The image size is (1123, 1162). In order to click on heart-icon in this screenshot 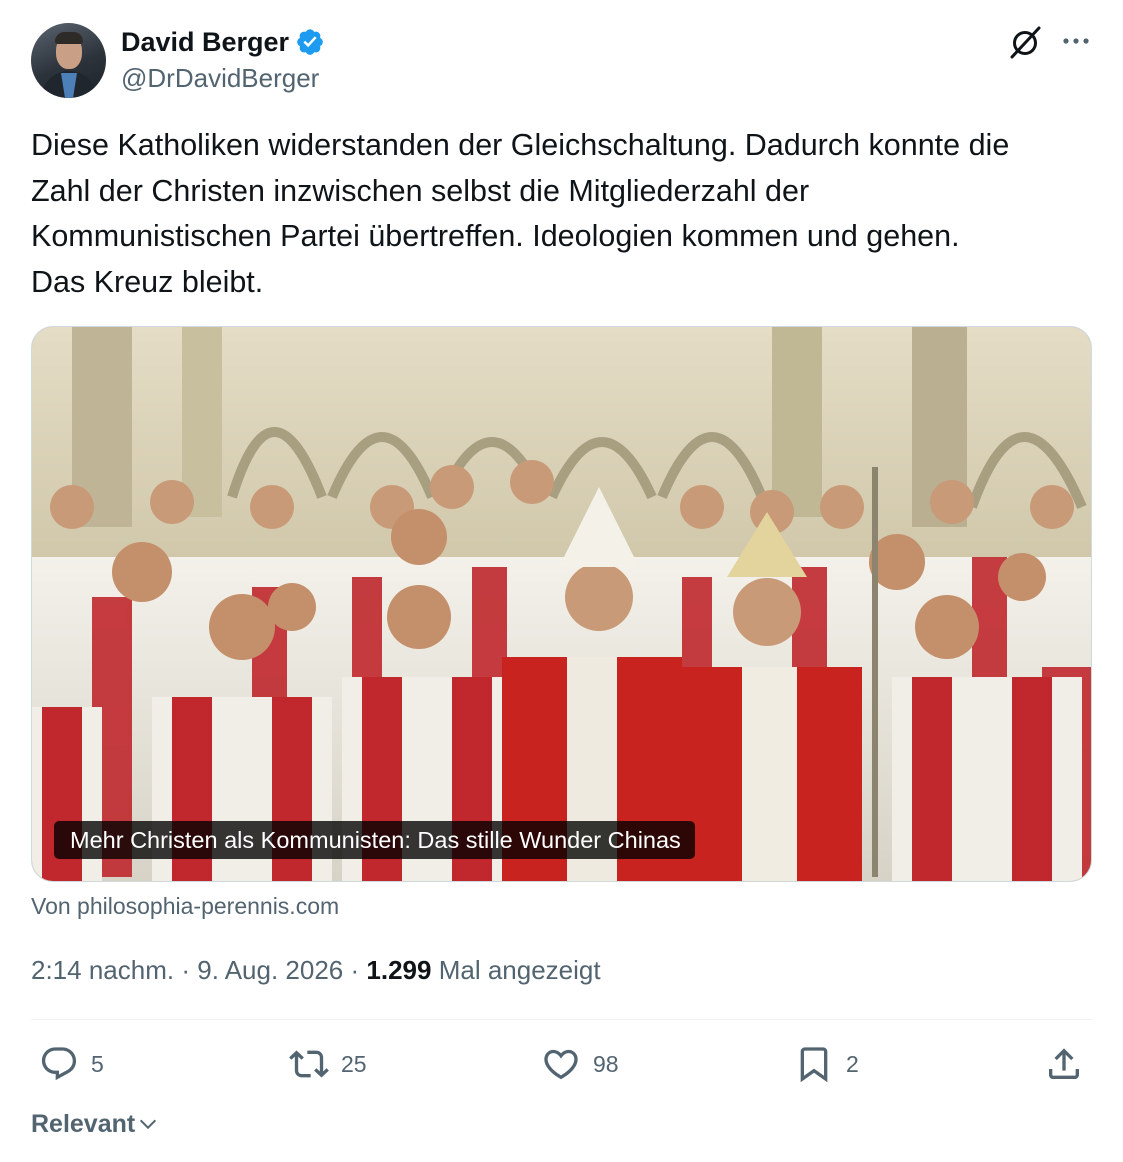, I will do `click(561, 1064)`.